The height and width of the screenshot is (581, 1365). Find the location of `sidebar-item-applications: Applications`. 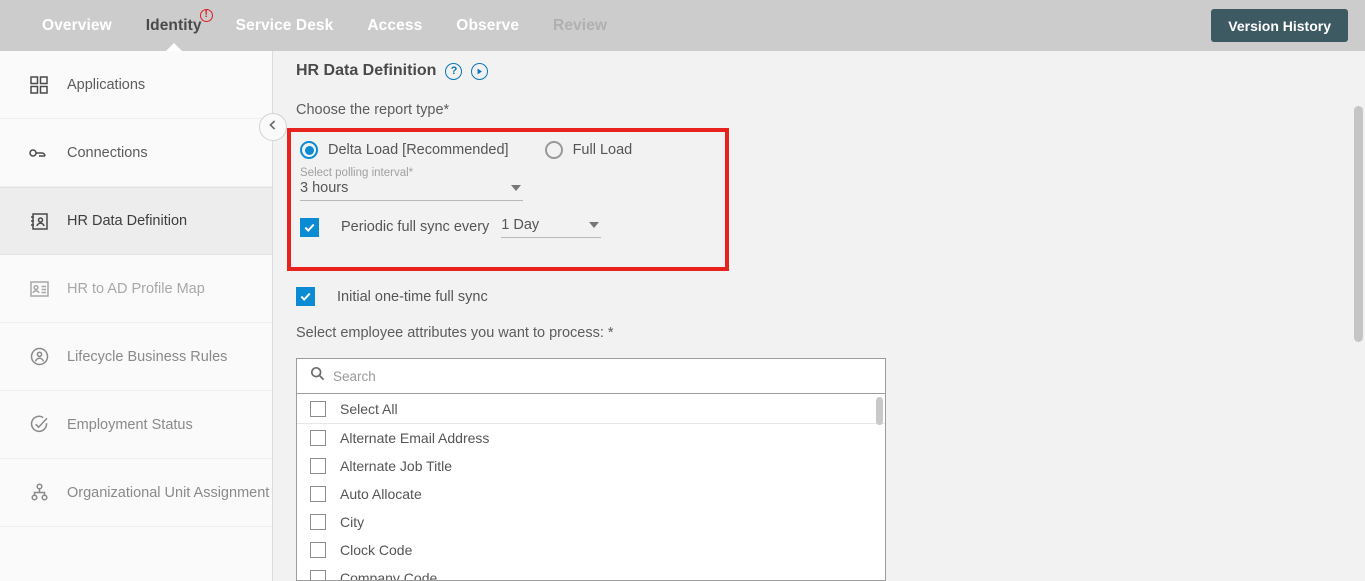

sidebar-item-applications: Applications is located at coordinates (136, 85).